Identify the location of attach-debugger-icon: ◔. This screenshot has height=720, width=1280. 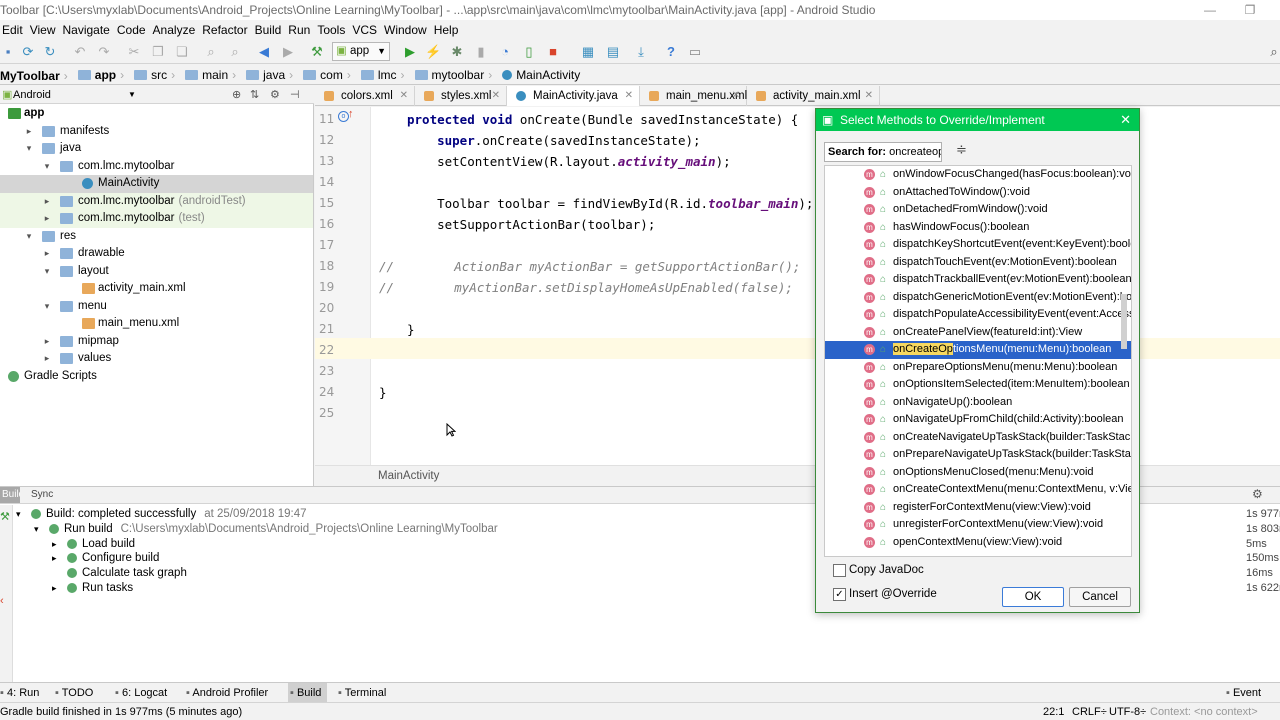
(505, 52).